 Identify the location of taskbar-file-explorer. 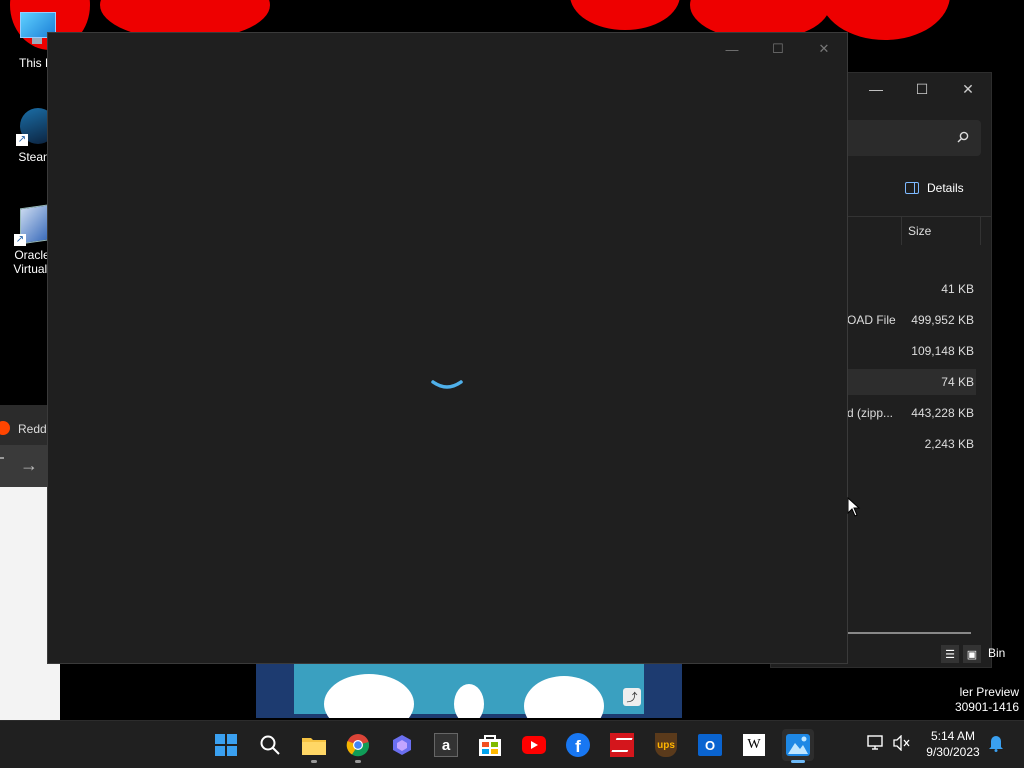
(314, 746).